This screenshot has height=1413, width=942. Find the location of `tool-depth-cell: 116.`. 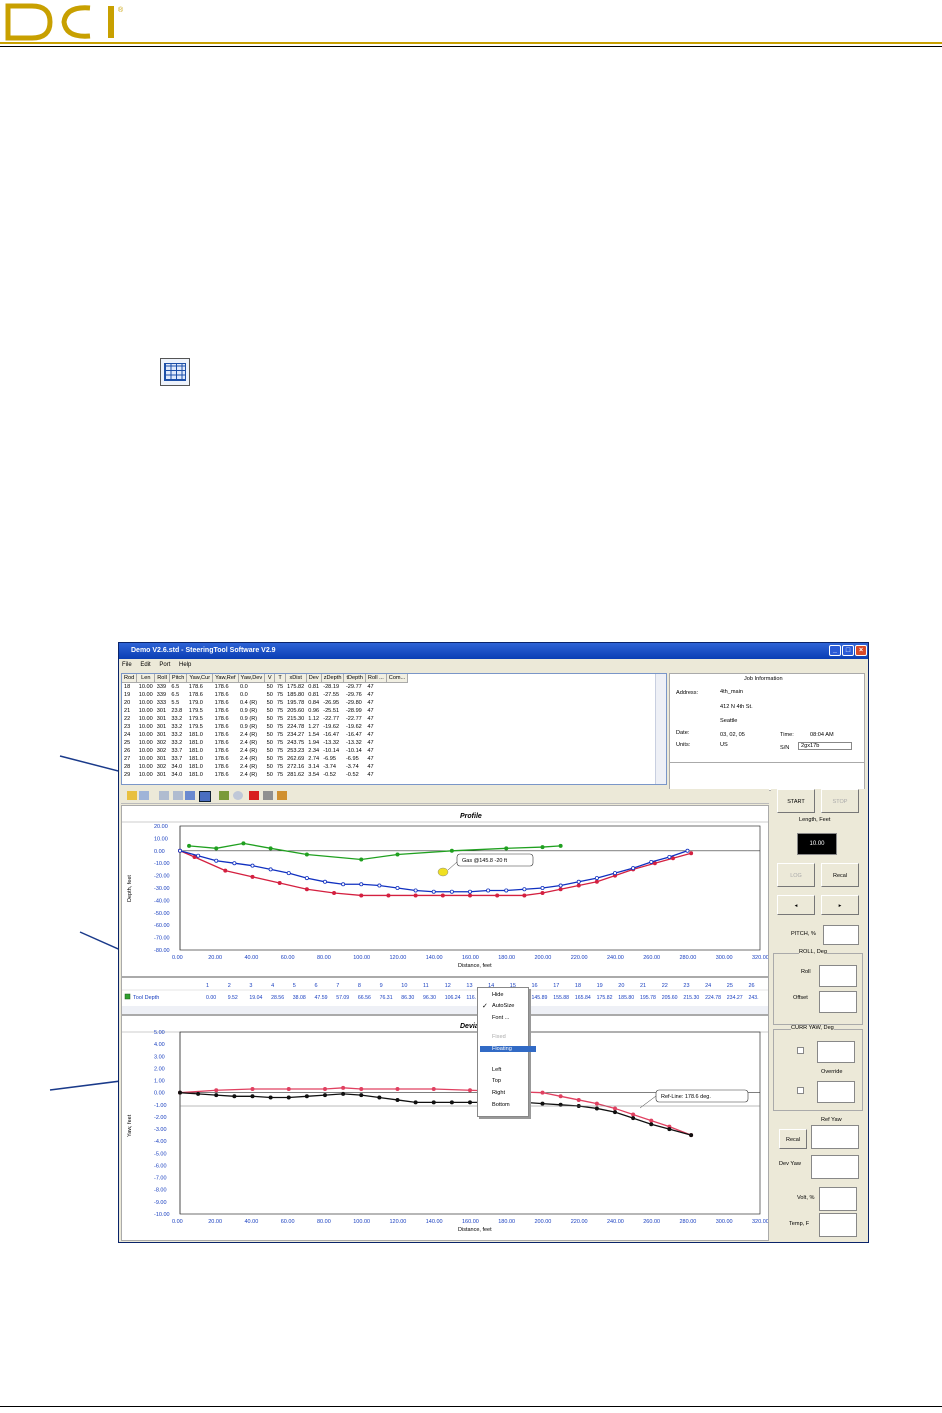

tool-depth-cell: 116. is located at coordinates (471, 998).